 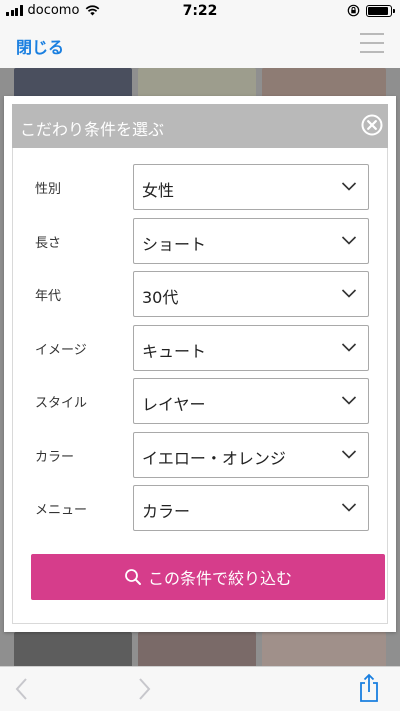 I want to click on share-icon, so click(x=369, y=688).